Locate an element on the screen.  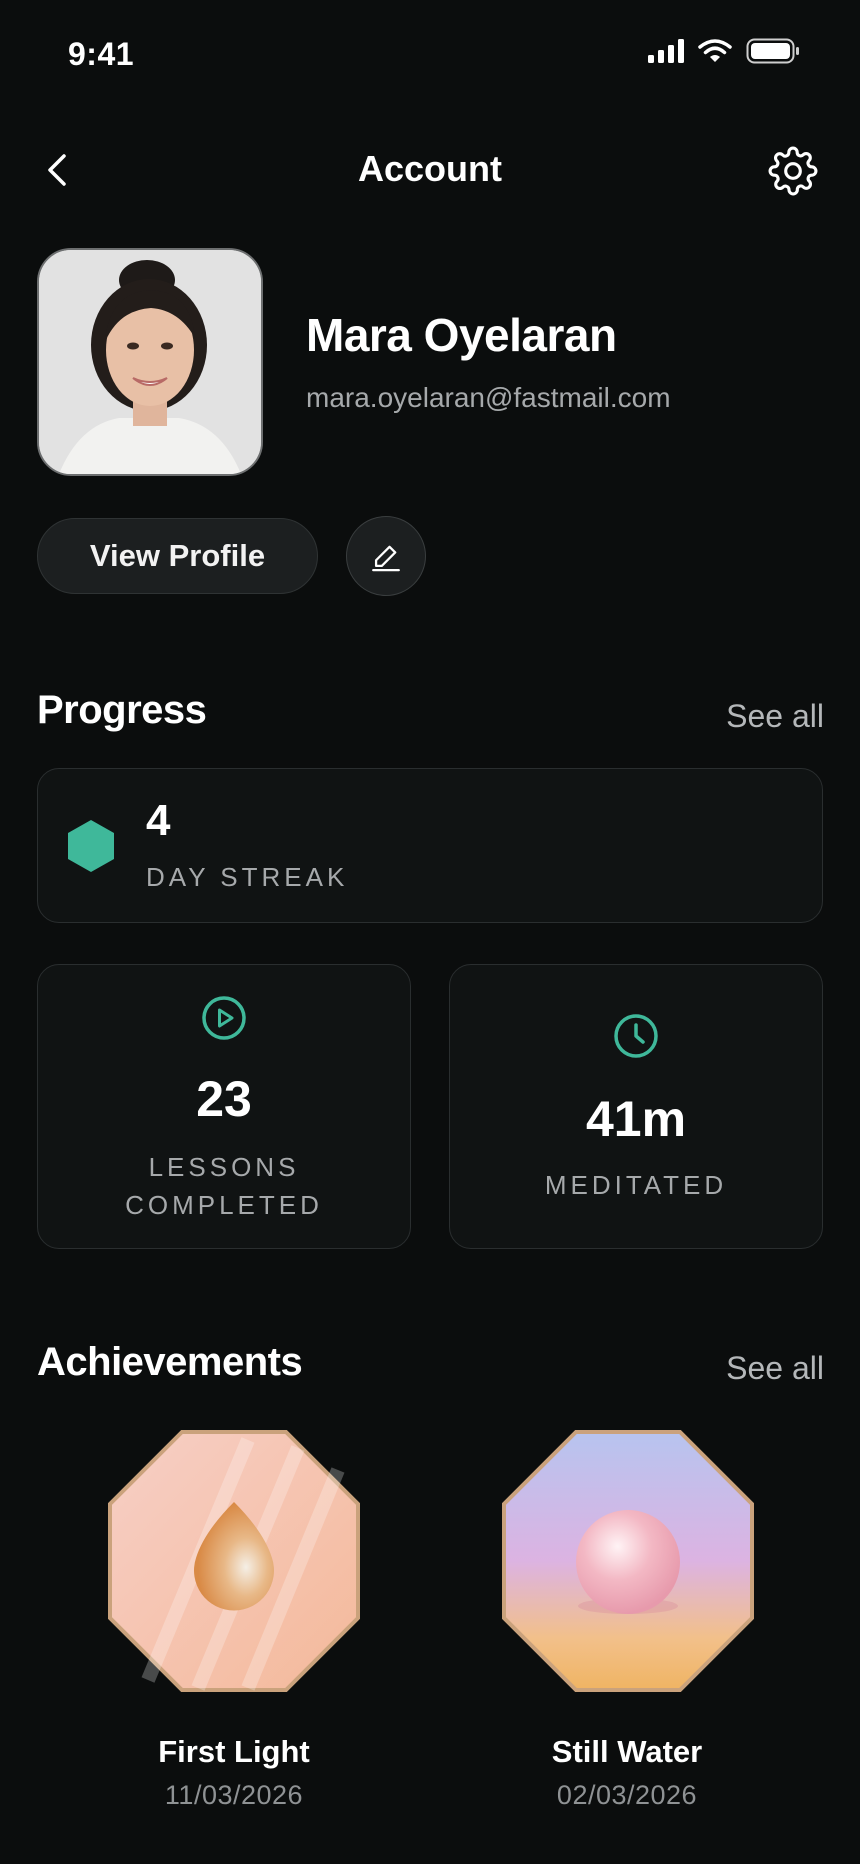
achievement-title: First Light is located at coordinates (234, 1751).